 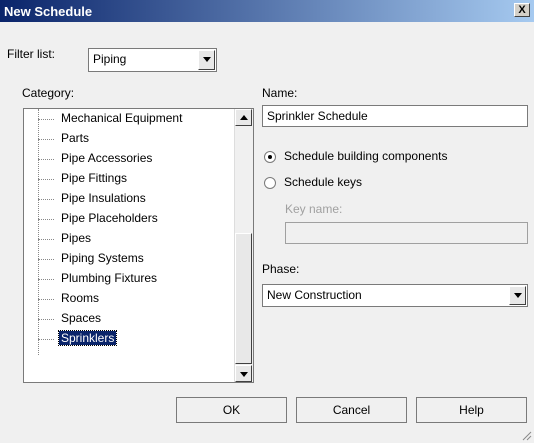 I want to click on category-item-label: Pipe Fittings, so click(x=94, y=178).